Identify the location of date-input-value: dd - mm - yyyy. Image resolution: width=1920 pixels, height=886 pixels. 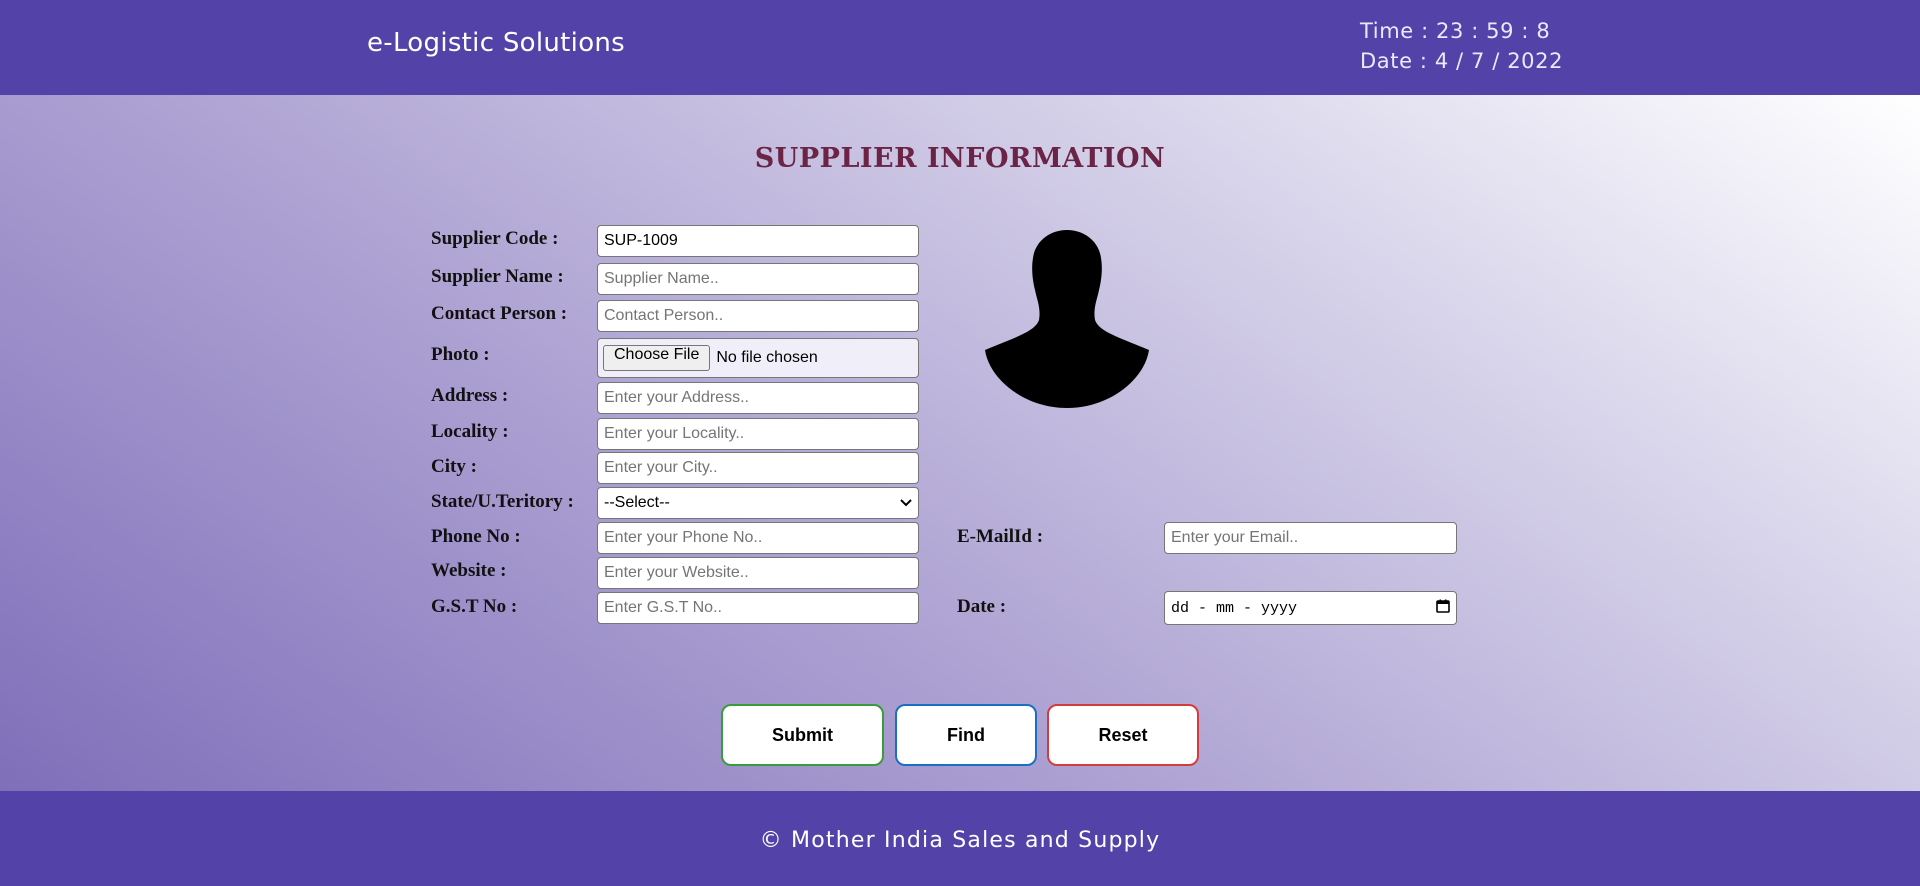
(1234, 608).